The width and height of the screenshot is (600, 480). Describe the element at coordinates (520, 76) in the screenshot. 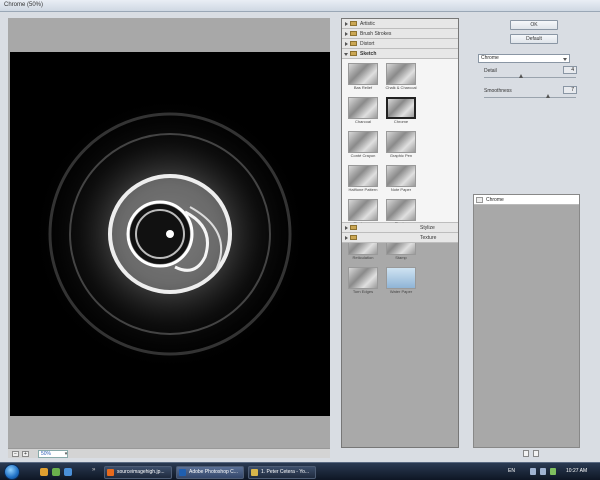

I see `detail-slider-thumb` at that location.